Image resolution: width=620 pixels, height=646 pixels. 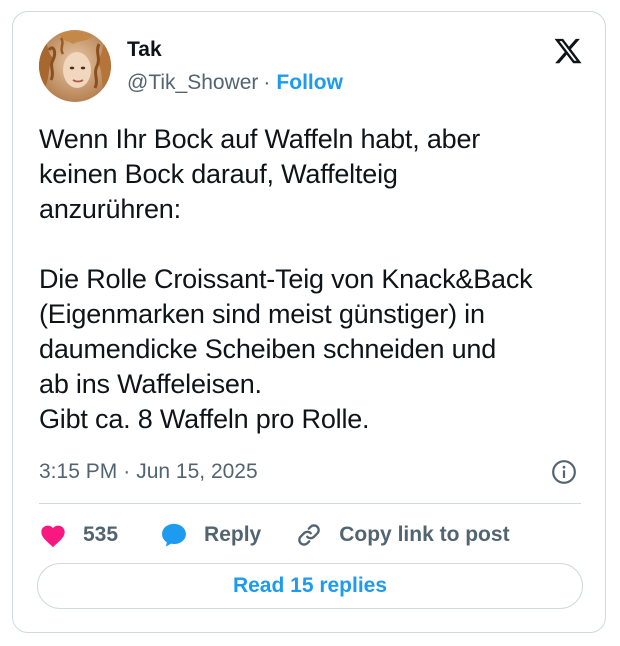 What do you see at coordinates (197, 471) in the screenshot?
I see `post-date: Jun 15, 2025` at bounding box center [197, 471].